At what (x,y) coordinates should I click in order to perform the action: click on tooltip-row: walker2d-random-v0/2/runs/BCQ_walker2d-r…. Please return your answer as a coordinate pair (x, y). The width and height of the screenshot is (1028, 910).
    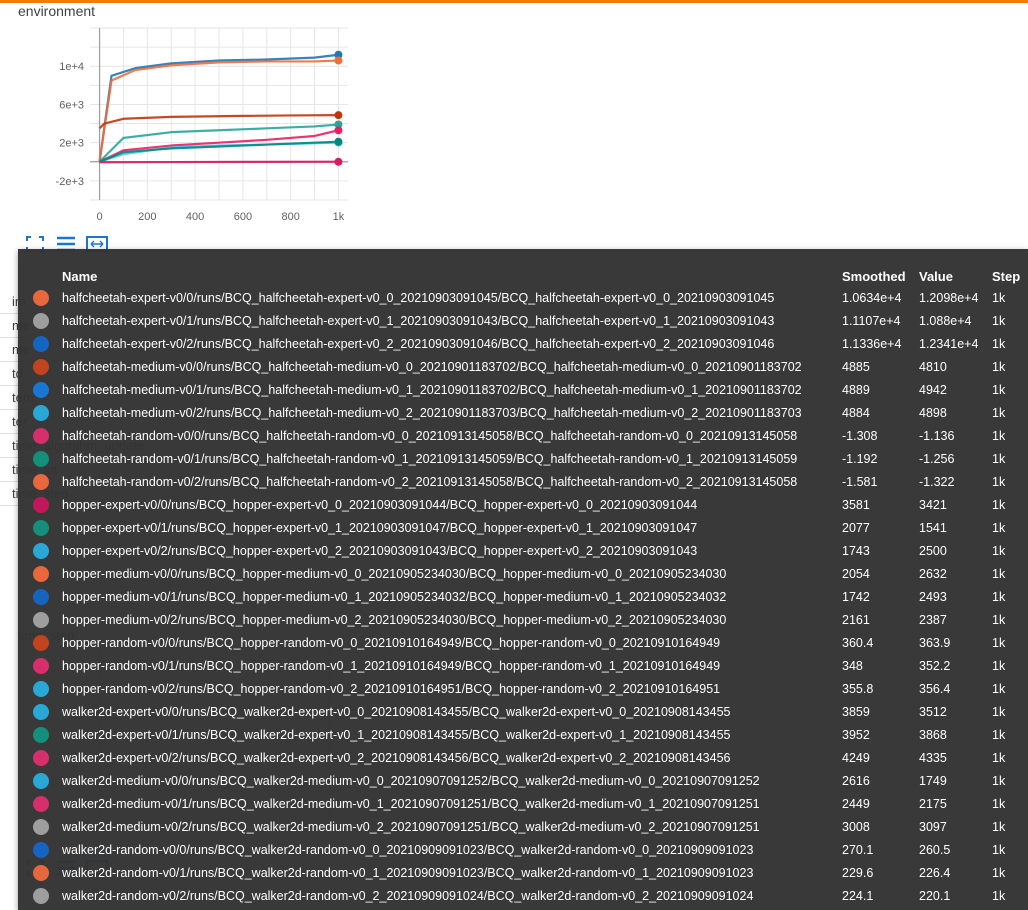
    Looking at the image, I should click on (523, 895).